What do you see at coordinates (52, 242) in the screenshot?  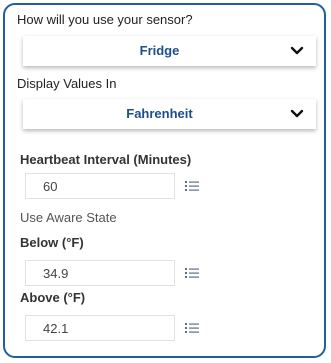 I see `below-threshold-label: Below (°F)` at bounding box center [52, 242].